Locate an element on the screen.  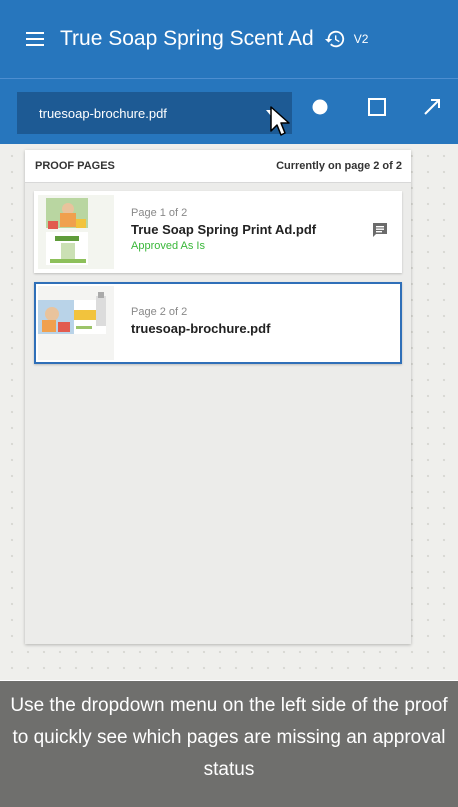
page-file-name: truesoap-brochure.pdf is located at coordinates (201, 328).